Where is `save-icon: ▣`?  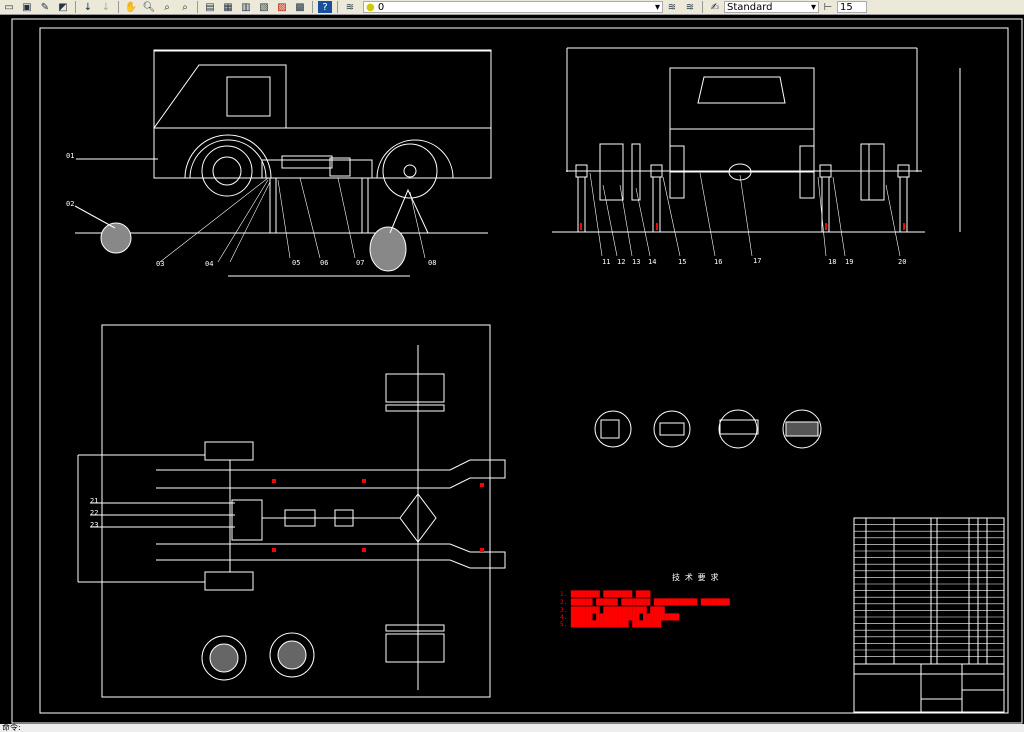
save-icon: ▣ is located at coordinates (27, 7).